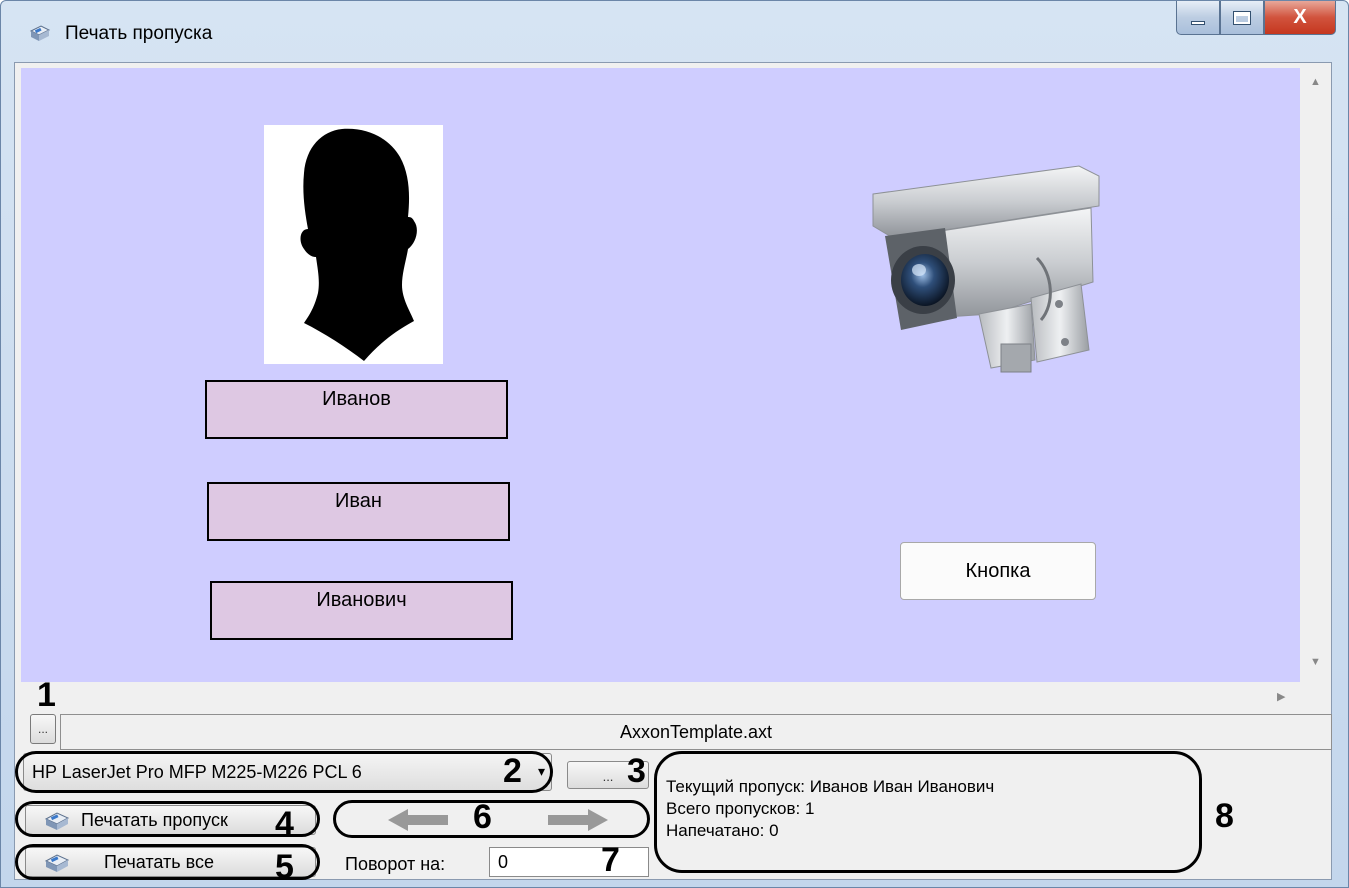  I want to click on current-pass-text: Текущий пропуск: Иванов Иван Иванович, so click(830, 786).